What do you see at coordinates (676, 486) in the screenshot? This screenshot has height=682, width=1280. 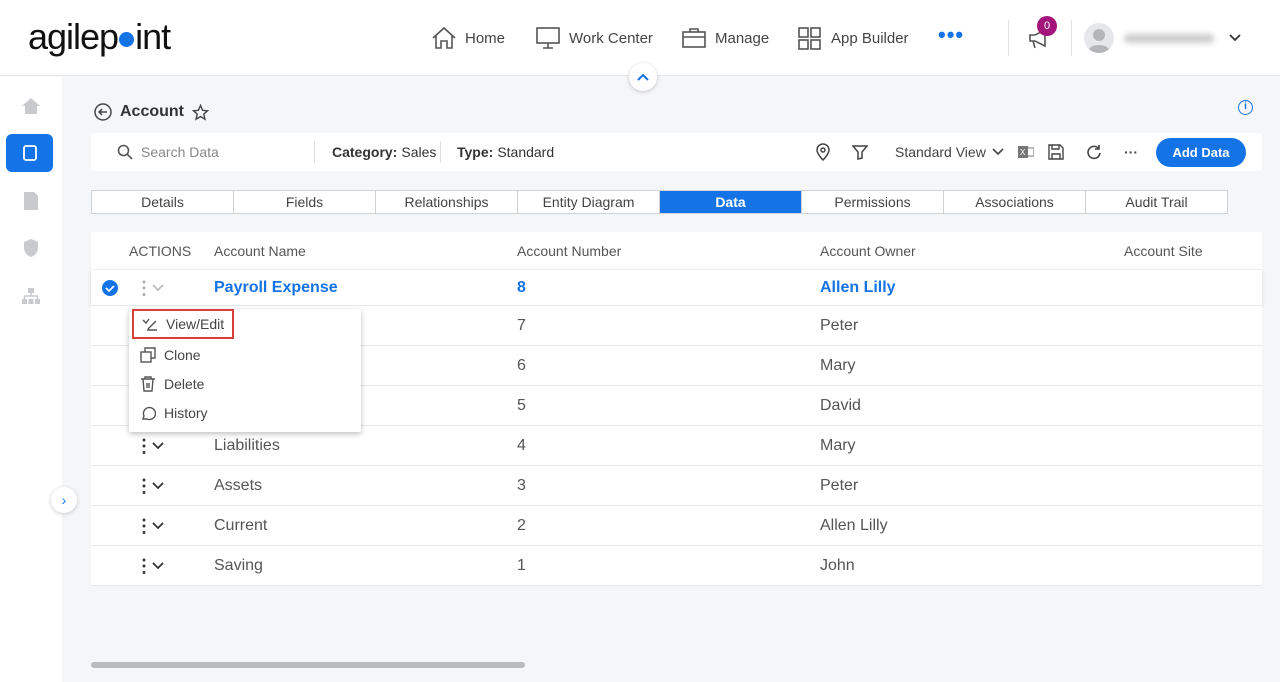 I see `table-row: ⋮ Assets 3 Peter` at bounding box center [676, 486].